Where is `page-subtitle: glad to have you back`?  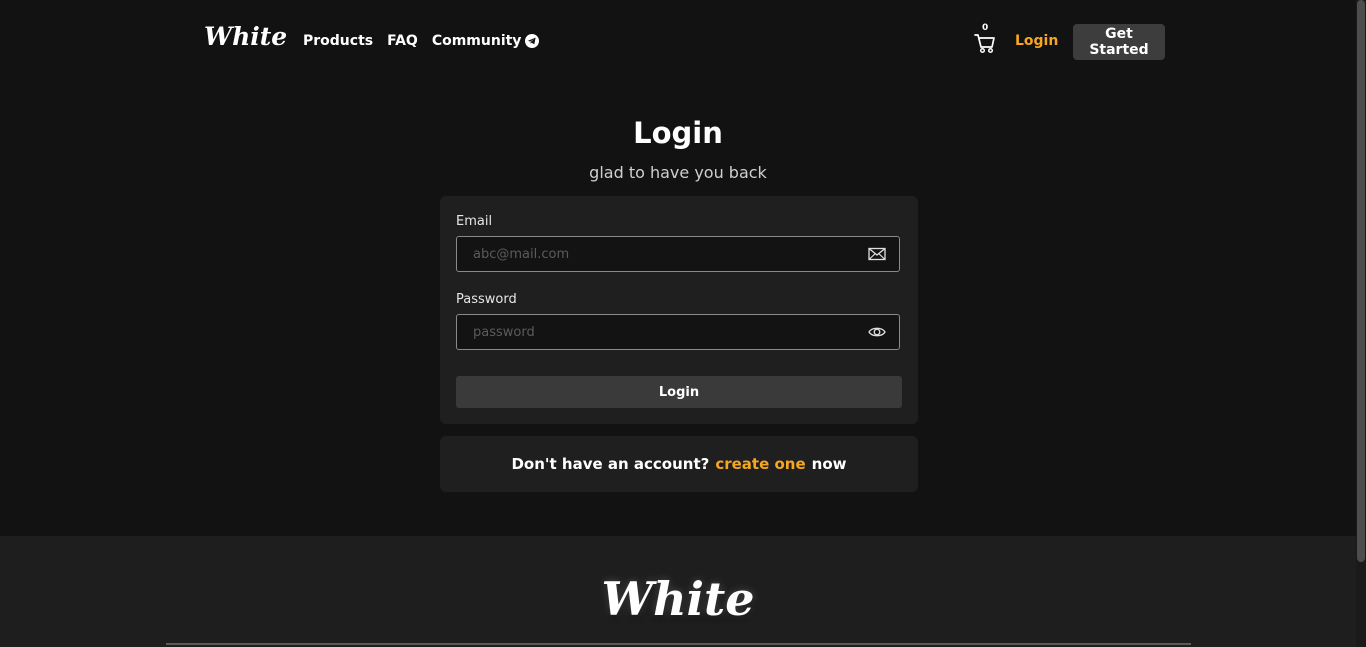 page-subtitle: glad to have you back is located at coordinates (678, 172).